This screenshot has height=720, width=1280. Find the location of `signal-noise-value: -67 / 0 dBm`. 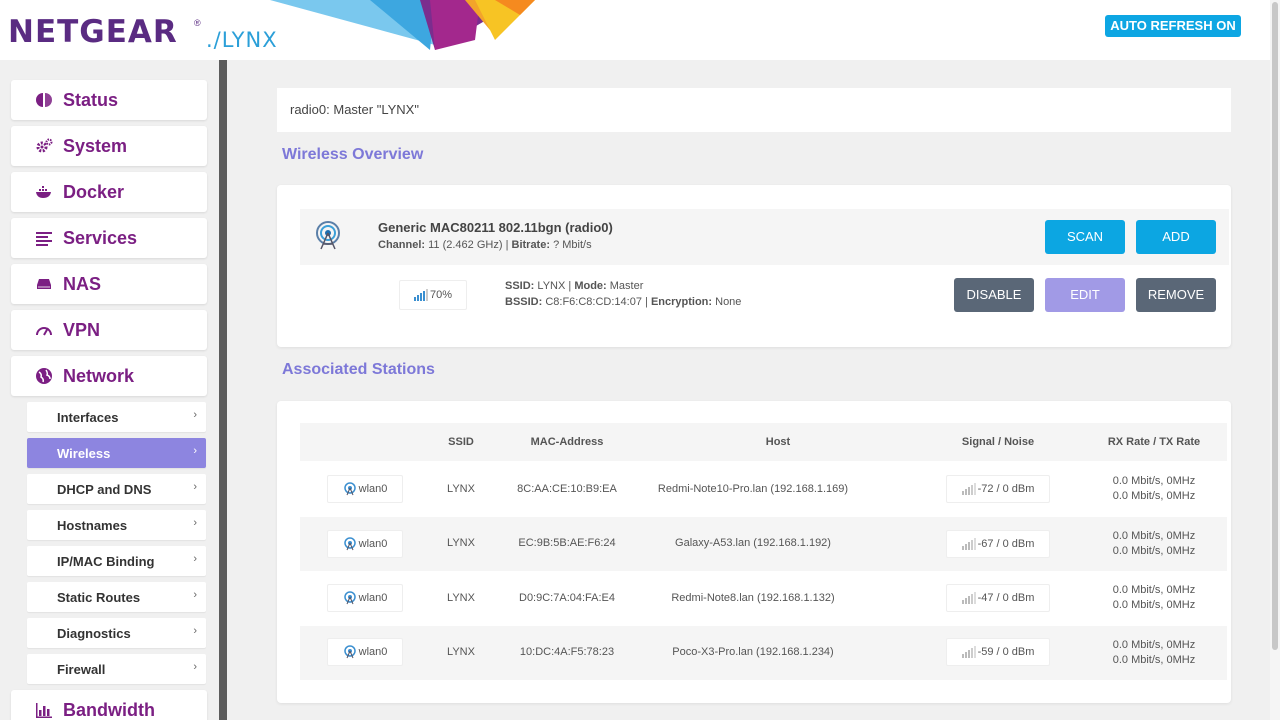

signal-noise-value: -67 / 0 dBm is located at coordinates (1006, 544).